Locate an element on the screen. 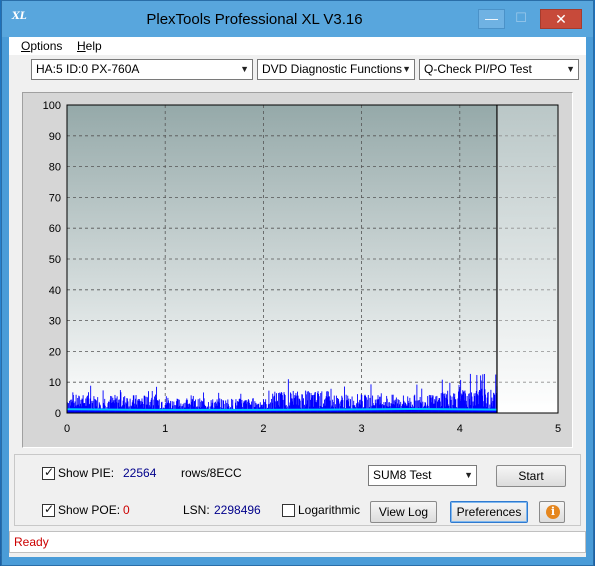  test-select: Q-Check PI/PO Test ▼ is located at coordinates (499, 69).